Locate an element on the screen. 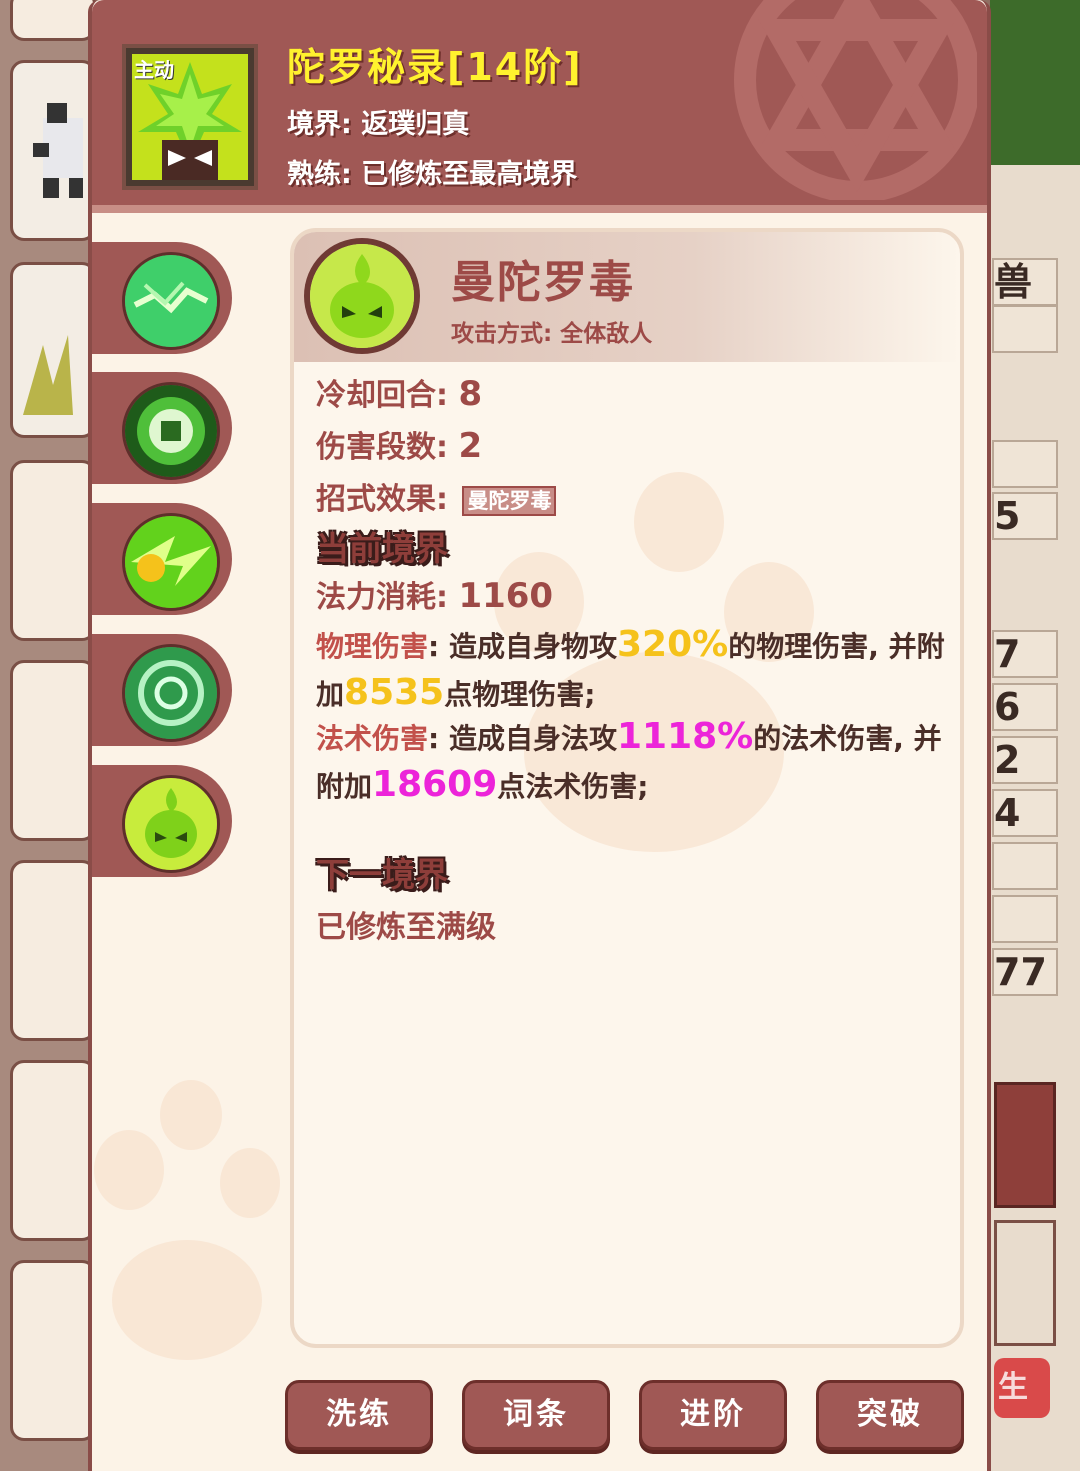 Image resolution: width=1080 pixels, height=1471 pixels. physical-damage-flat: 8535 is located at coordinates (394, 692).